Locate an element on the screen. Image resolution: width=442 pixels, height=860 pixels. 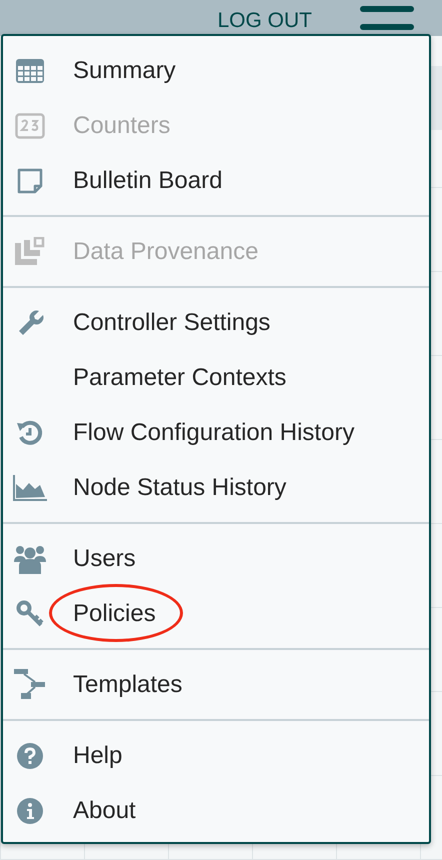
menu-item: About is located at coordinates (216, 810).